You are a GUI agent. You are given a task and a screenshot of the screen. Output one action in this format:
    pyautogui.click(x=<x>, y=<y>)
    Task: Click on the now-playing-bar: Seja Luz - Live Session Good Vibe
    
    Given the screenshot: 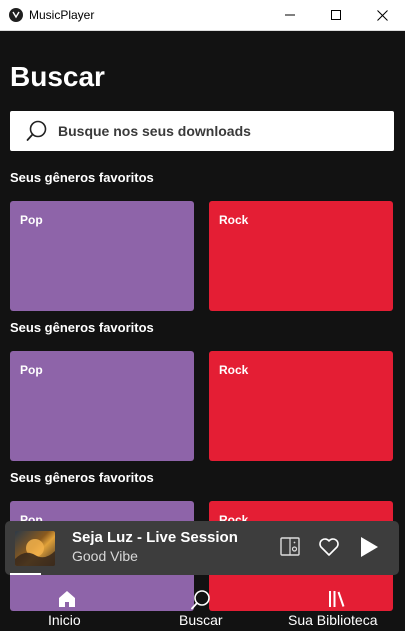 What is the action you would take?
    pyautogui.click(x=202, y=548)
    